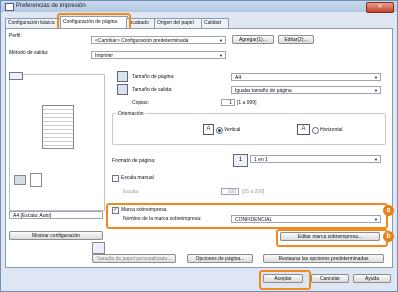 The image size is (398, 292). What do you see at coordinates (16, 76) in the screenshot?
I see `preview-toggle-icon` at bounding box center [16, 76].